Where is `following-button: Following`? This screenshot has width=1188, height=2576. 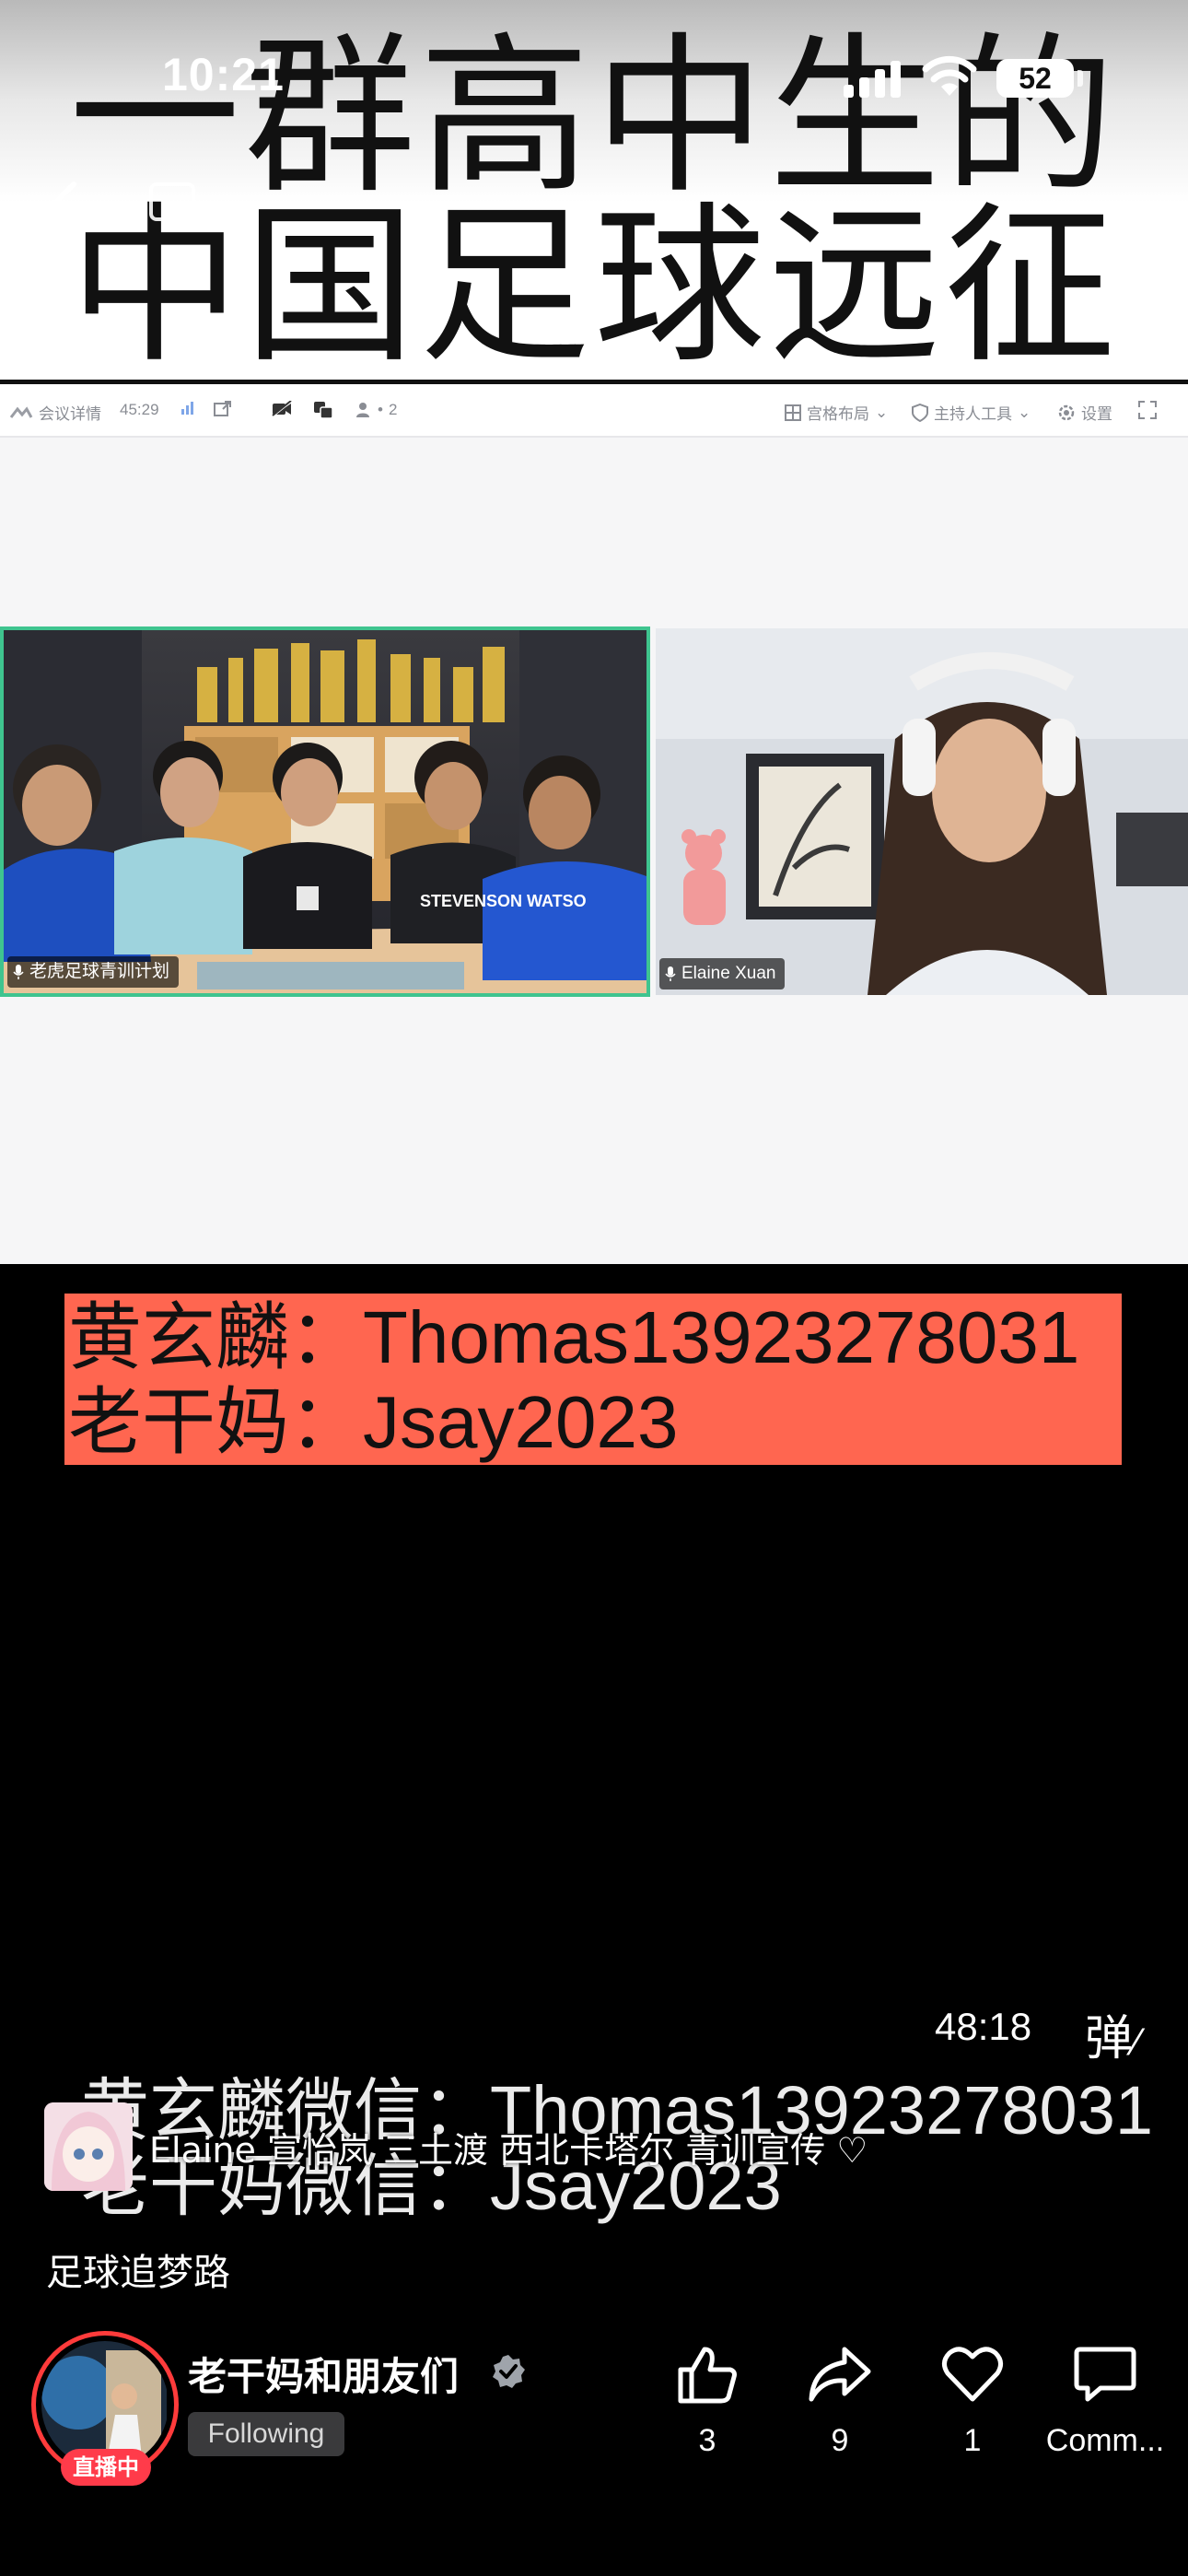 following-button: Following is located at coordinates (266, 2434).